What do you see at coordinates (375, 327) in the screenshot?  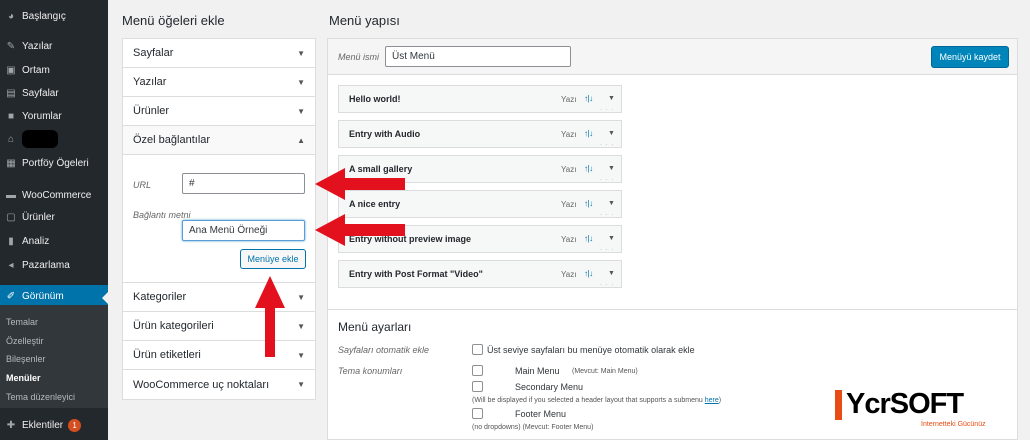 I see `menu-settings-title: Menü ayarları` at bounding box center [375, 327].